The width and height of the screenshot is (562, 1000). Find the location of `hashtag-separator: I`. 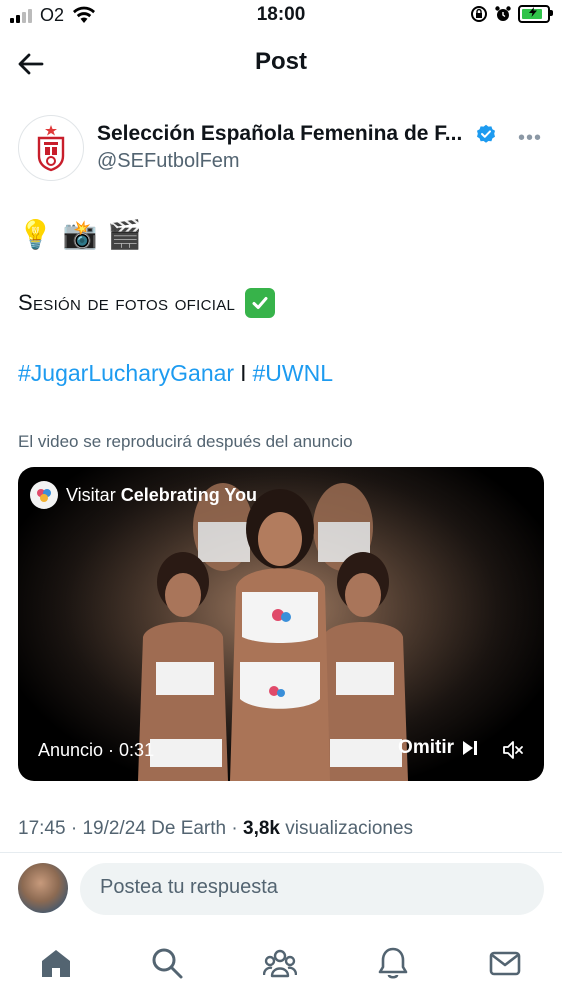

hashtag-separator: I is located at coordinates (243, 373).